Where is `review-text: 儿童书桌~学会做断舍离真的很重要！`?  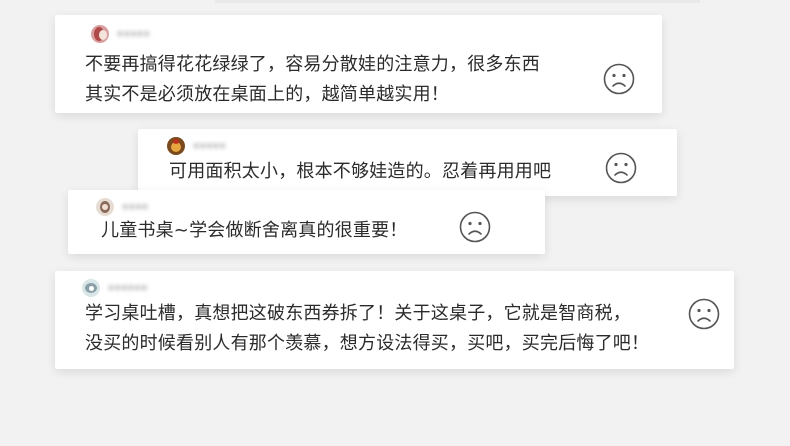
review-text: 儿童书桌~学会做断舍离真的很重要！ is located at coordinates (254, 231).